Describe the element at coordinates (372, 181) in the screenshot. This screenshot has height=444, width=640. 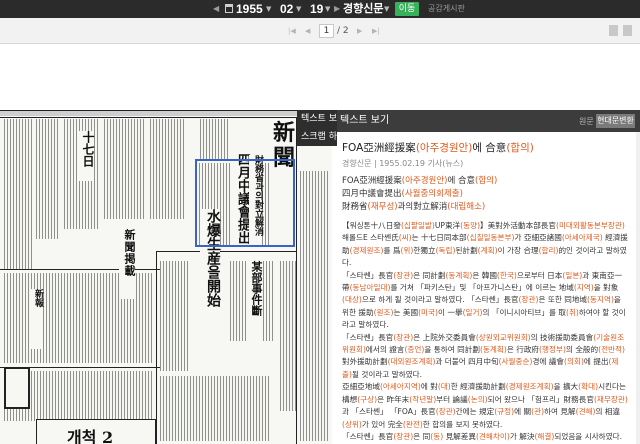
I see `headline-text: FOA亞洲經援案` at that location.